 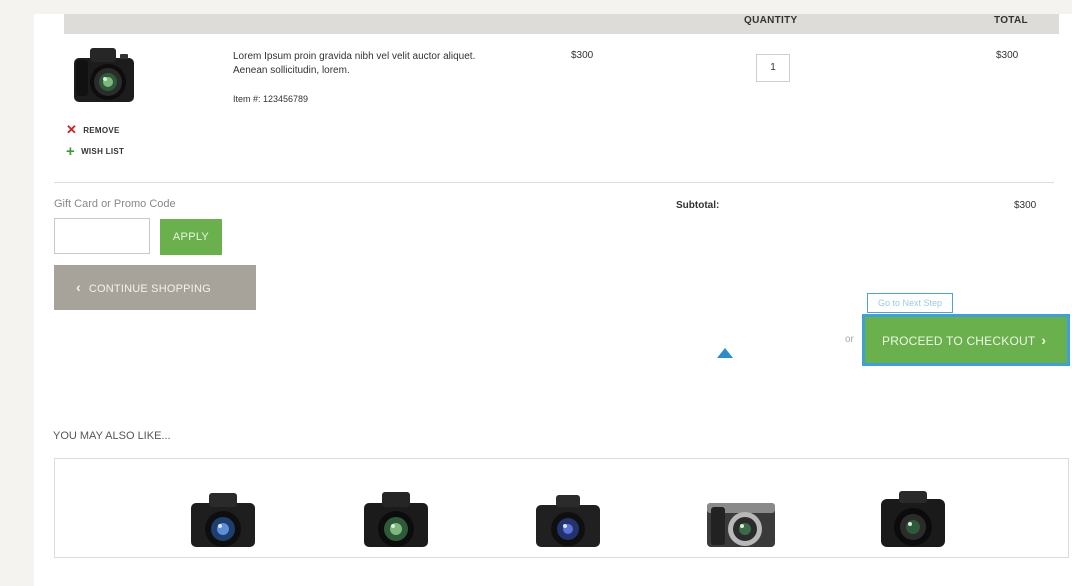 What do you see at coordinates (568, 517) in the screenshot?
I see `related-product-3-image` at bounding box center [568, 517].